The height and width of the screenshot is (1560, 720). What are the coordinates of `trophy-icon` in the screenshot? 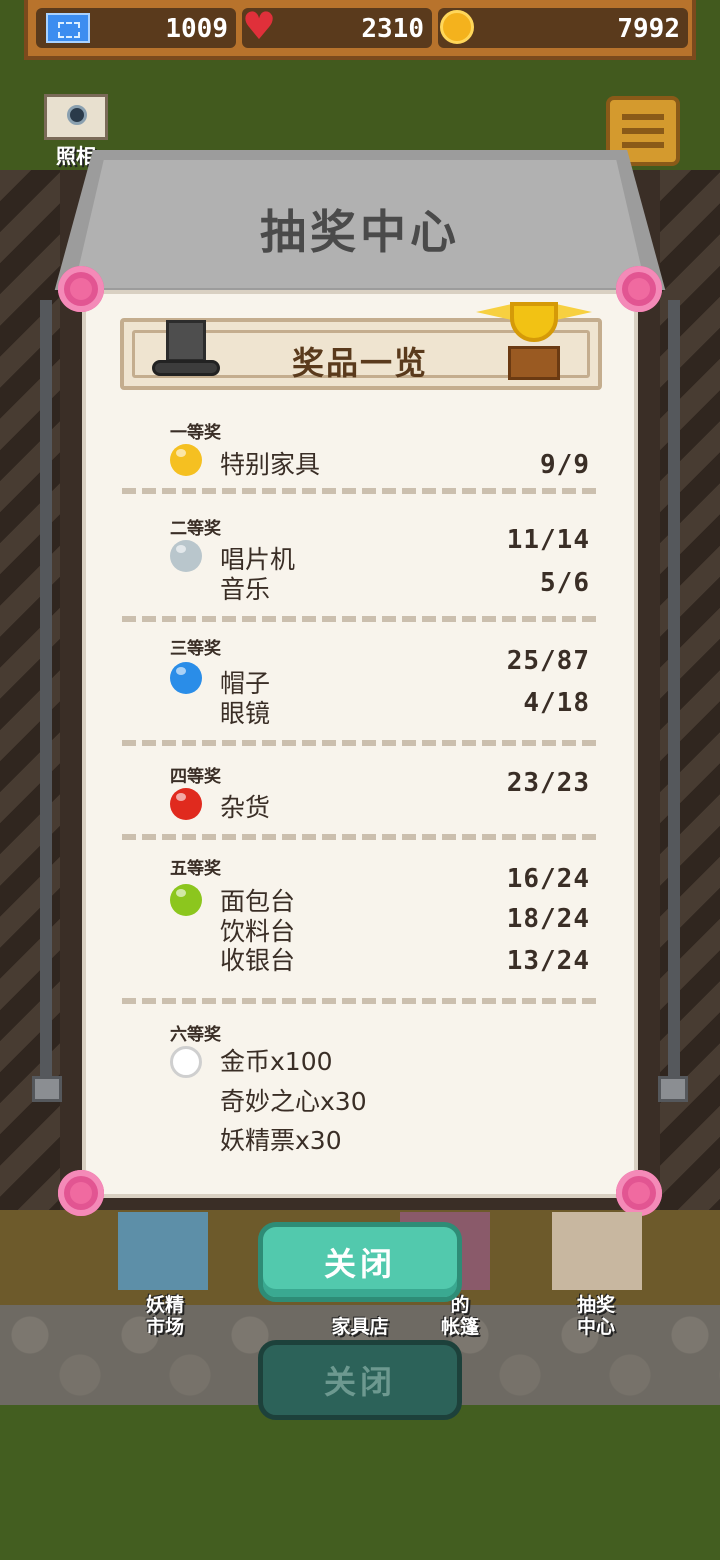 It's located at (534, 342).